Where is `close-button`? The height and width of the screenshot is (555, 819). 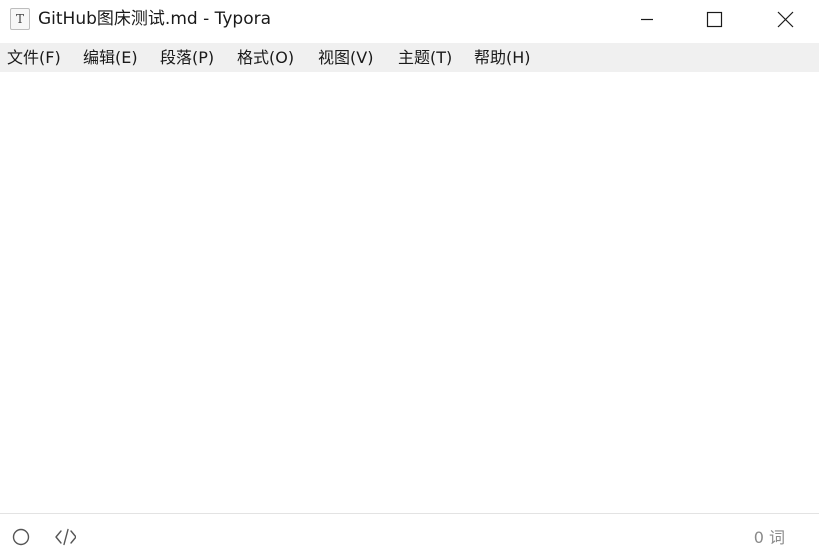 close-button is located at coordinates (785, 20).